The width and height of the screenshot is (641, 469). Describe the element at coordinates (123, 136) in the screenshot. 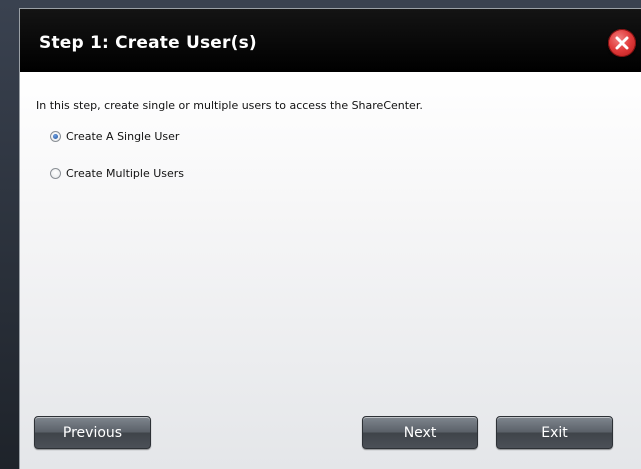

I see `option-single-user-label: Create A Single User` at that location.